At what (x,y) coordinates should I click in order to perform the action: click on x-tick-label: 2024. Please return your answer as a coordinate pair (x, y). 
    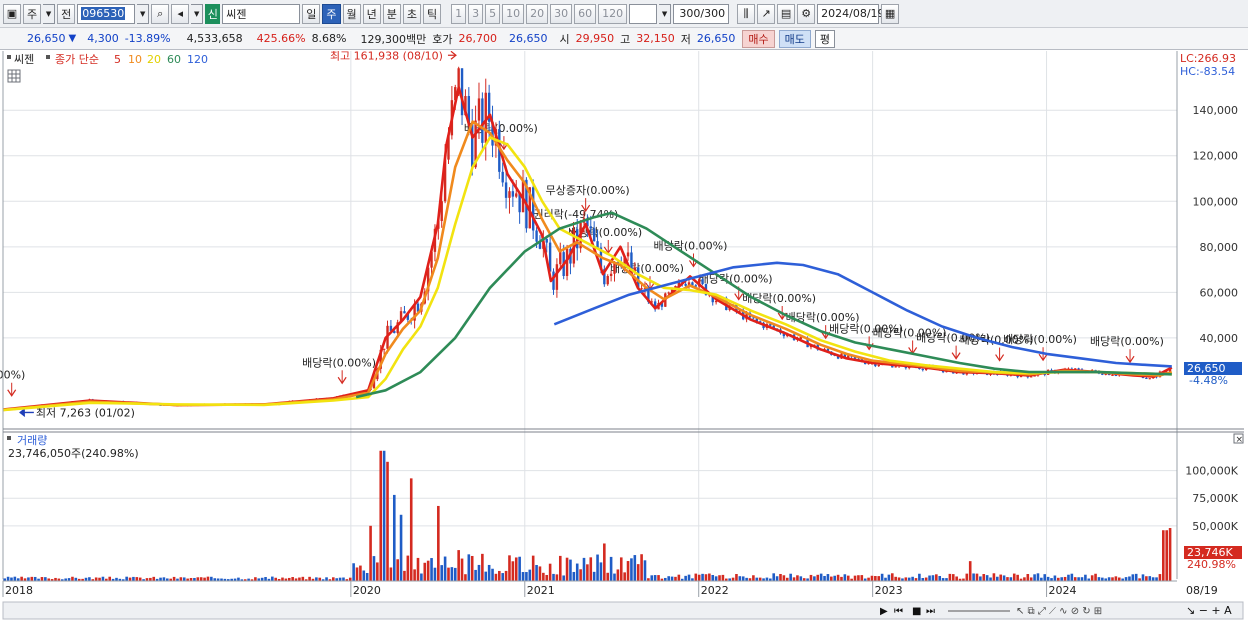
    Looking at the image, I should click on (1063, 590).